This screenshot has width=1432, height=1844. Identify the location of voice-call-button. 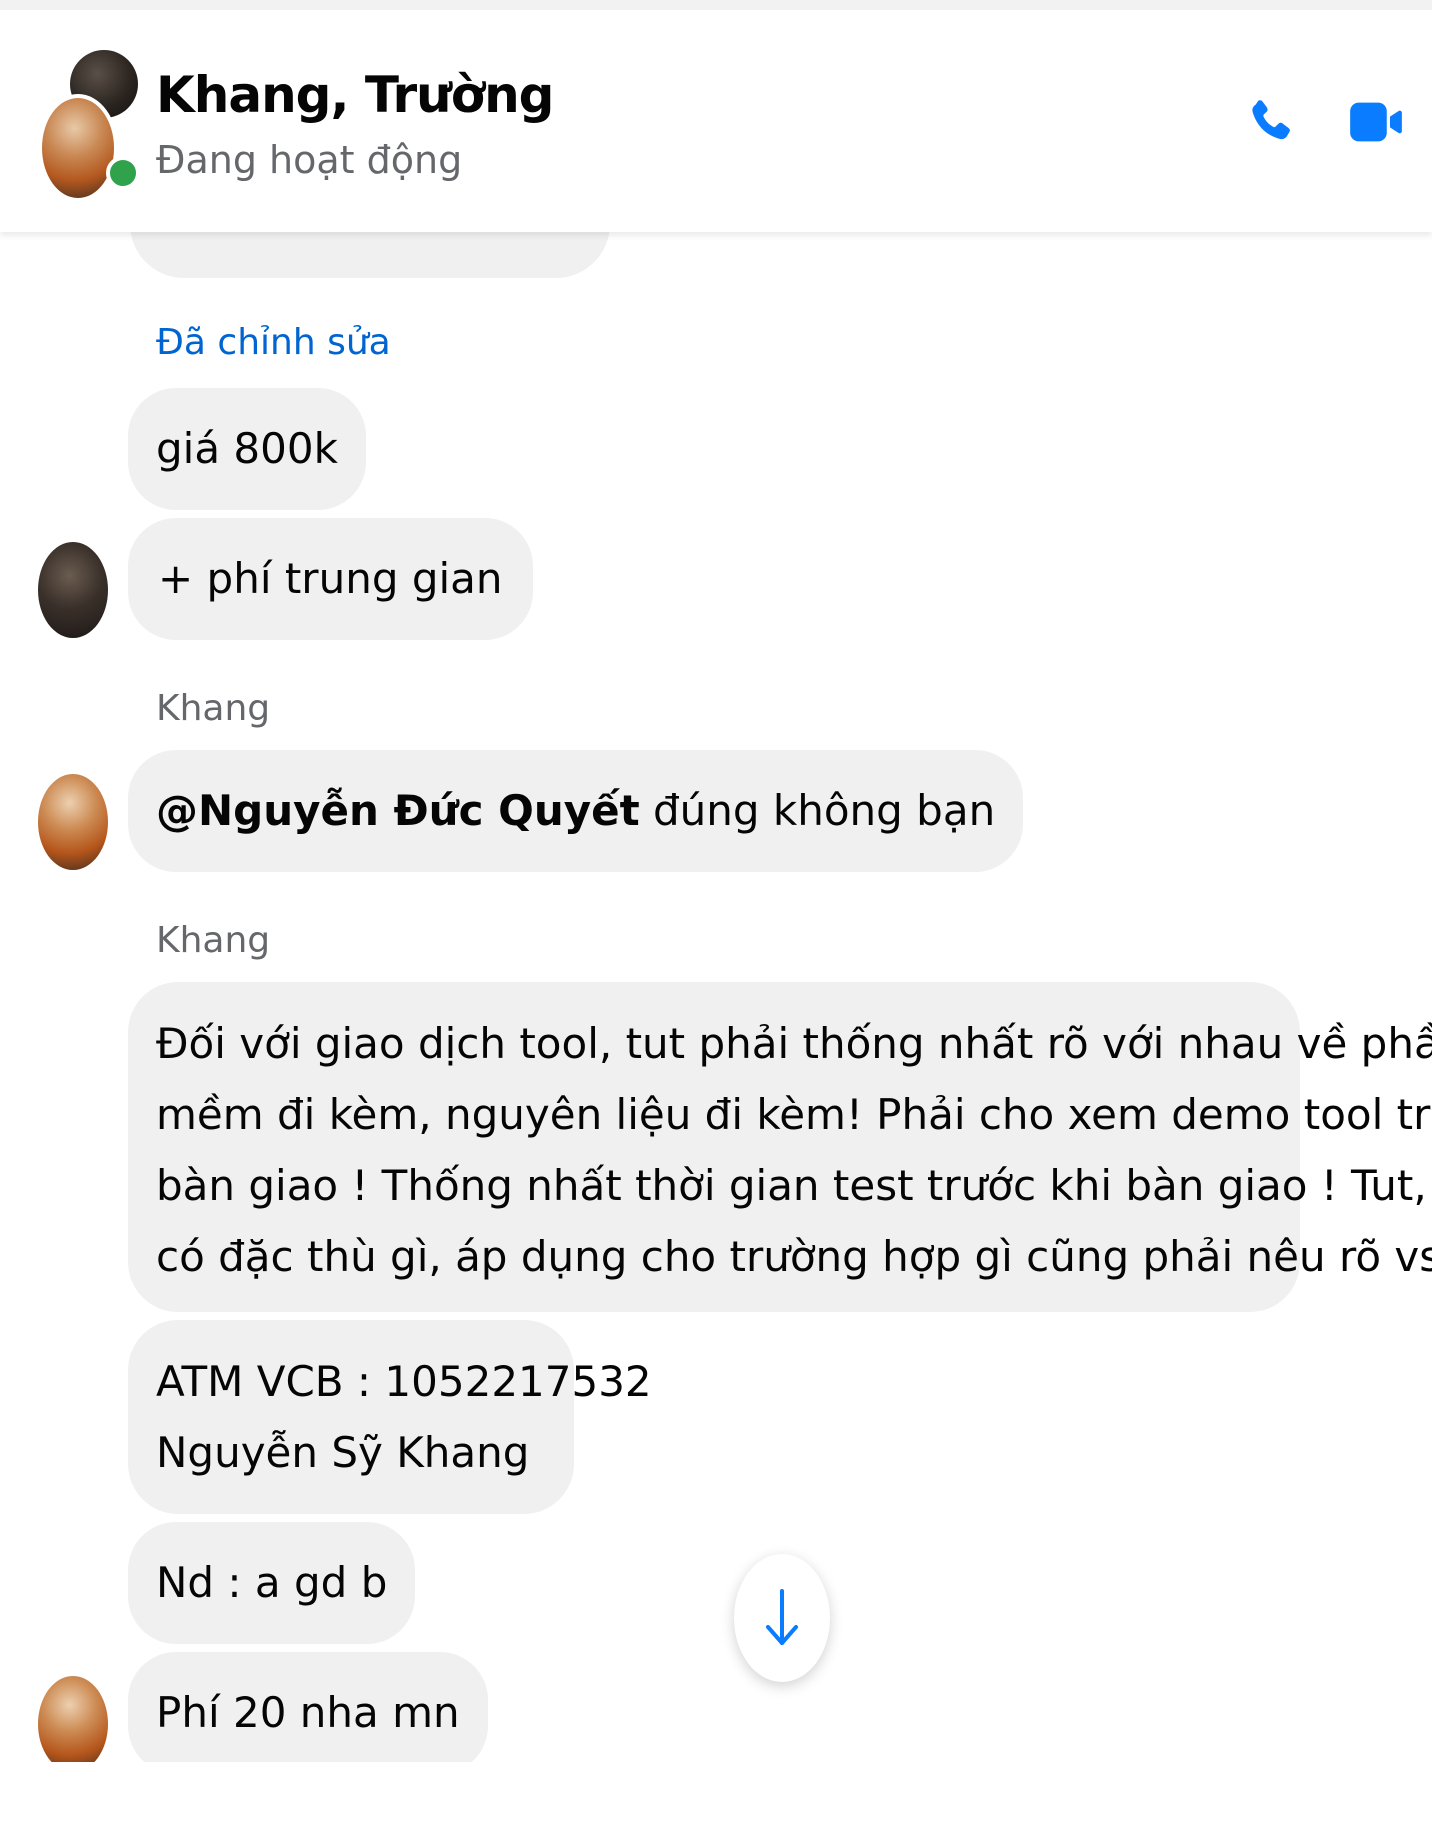
(1270, 122).